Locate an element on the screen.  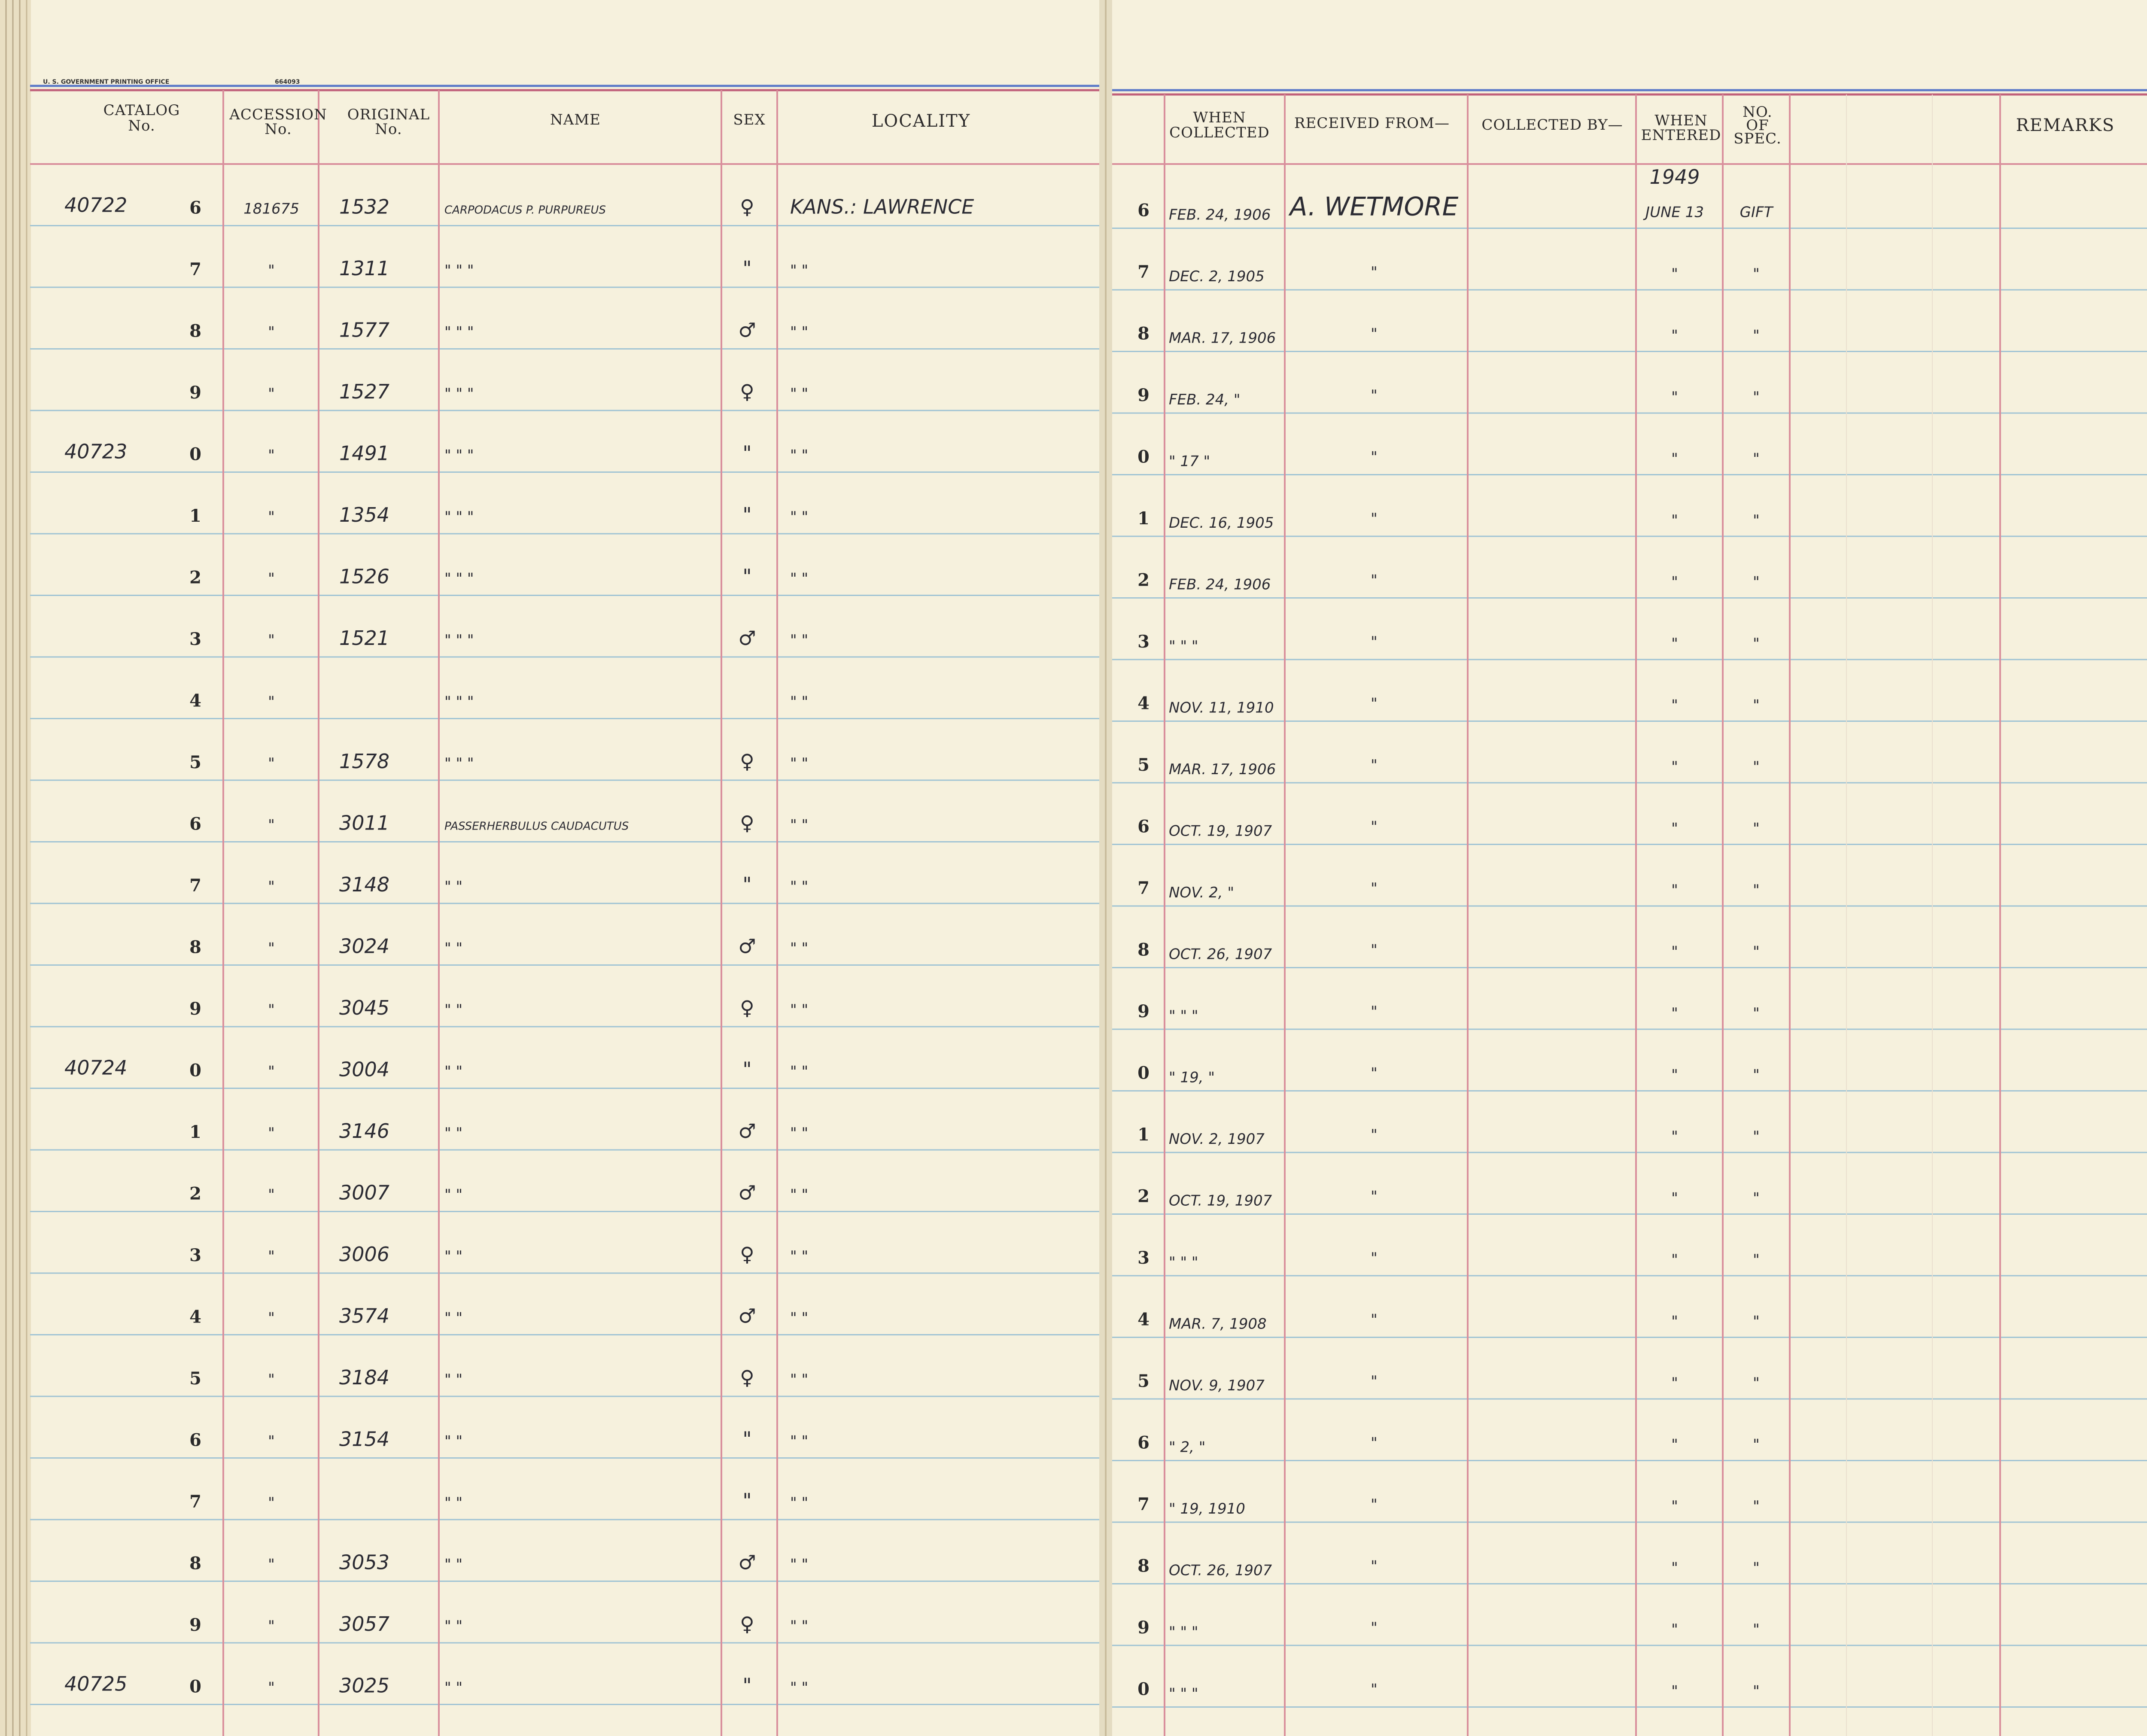
row-number-left: 4 is located at coordinates (195, 1317).